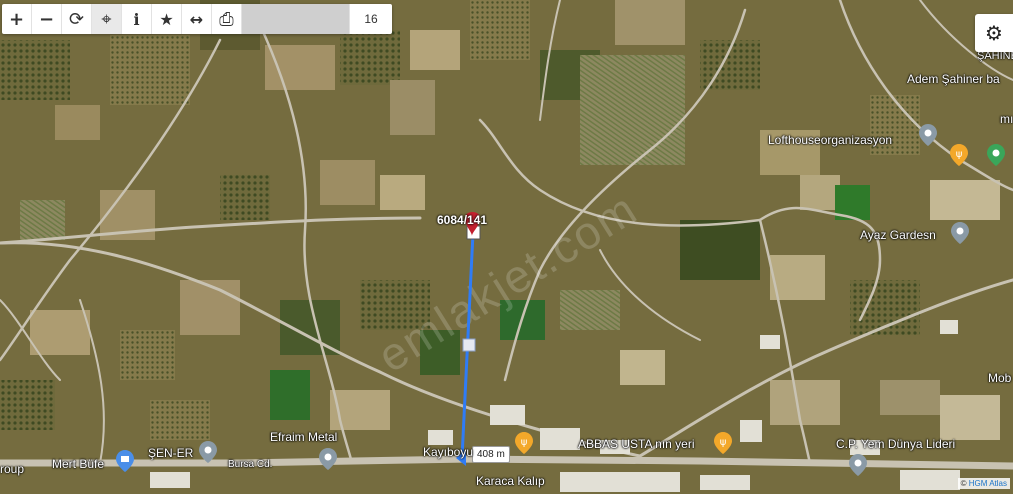  I want to click on print-icon: ⎙, so click(226, 19).